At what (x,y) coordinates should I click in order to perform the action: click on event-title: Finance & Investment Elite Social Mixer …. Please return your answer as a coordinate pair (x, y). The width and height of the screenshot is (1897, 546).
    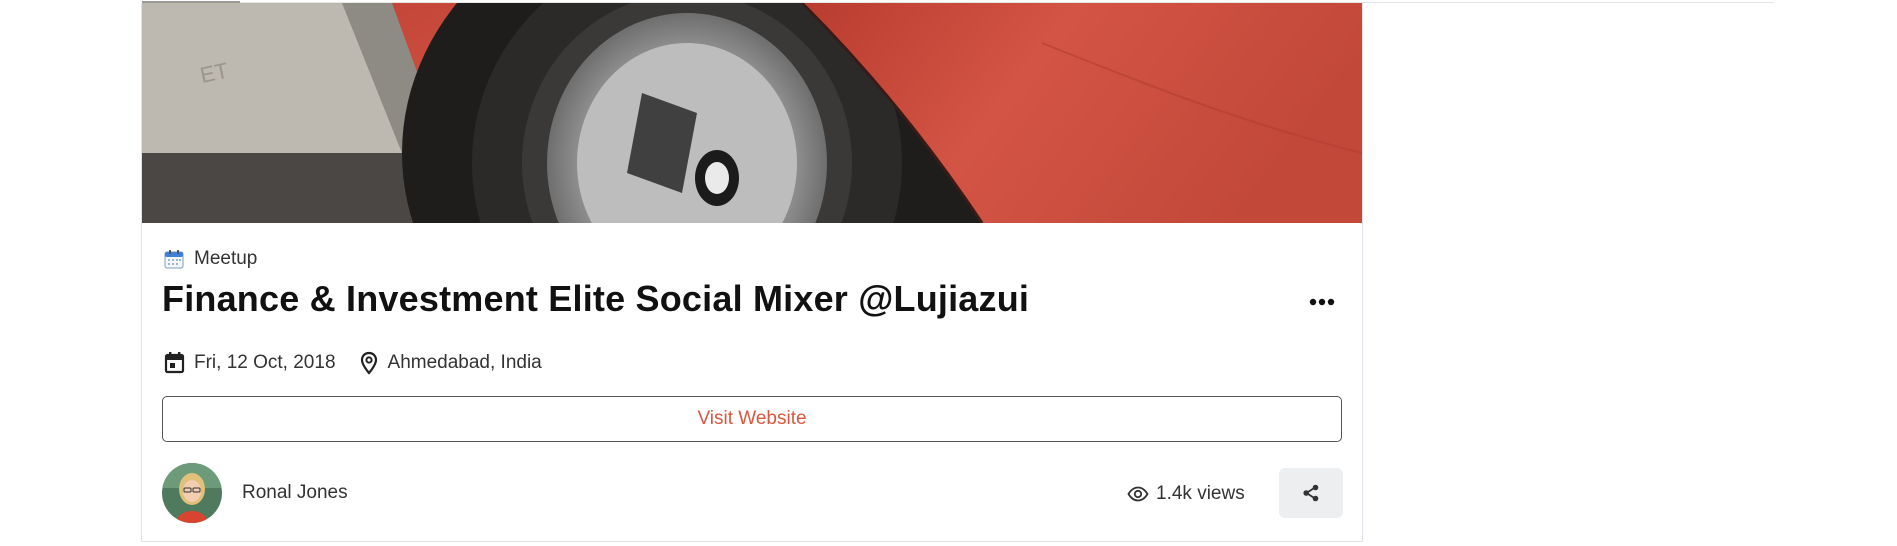
    Looking at the image, I should click on (595, 299).